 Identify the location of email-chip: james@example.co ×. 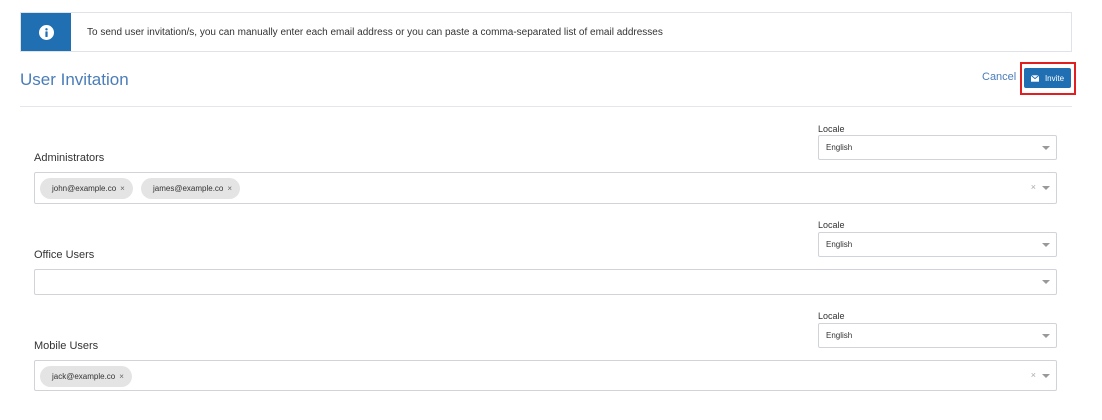
(191, 188).